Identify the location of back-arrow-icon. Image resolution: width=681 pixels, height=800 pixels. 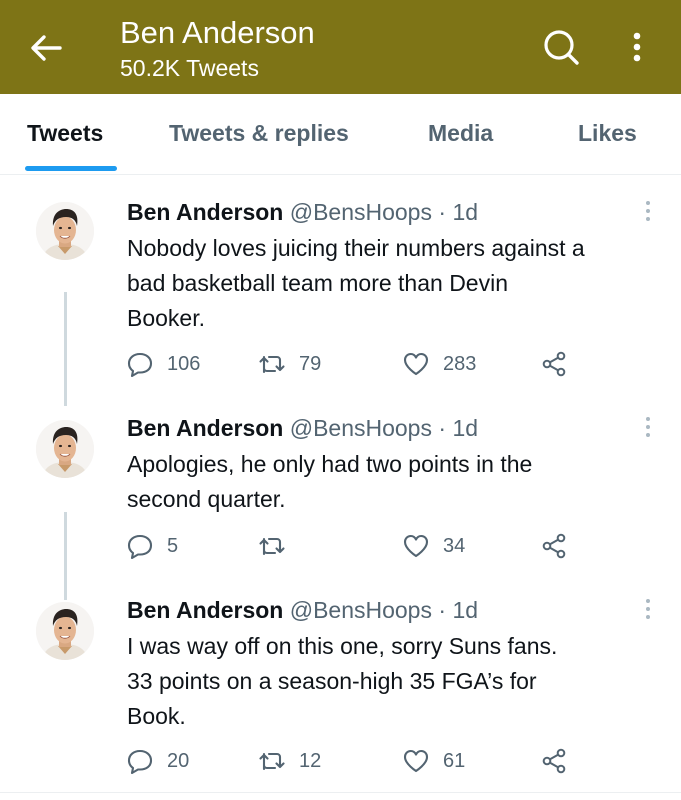
(46, 48).